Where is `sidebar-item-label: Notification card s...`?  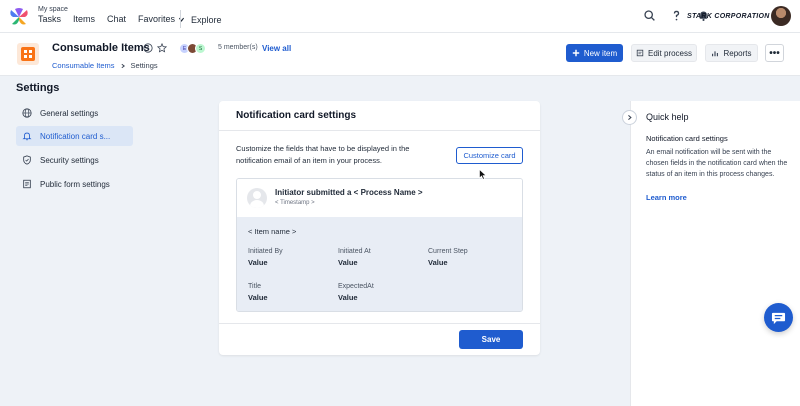 sidebar-item-label: Notification card s... is located at coordinates (75, 136).